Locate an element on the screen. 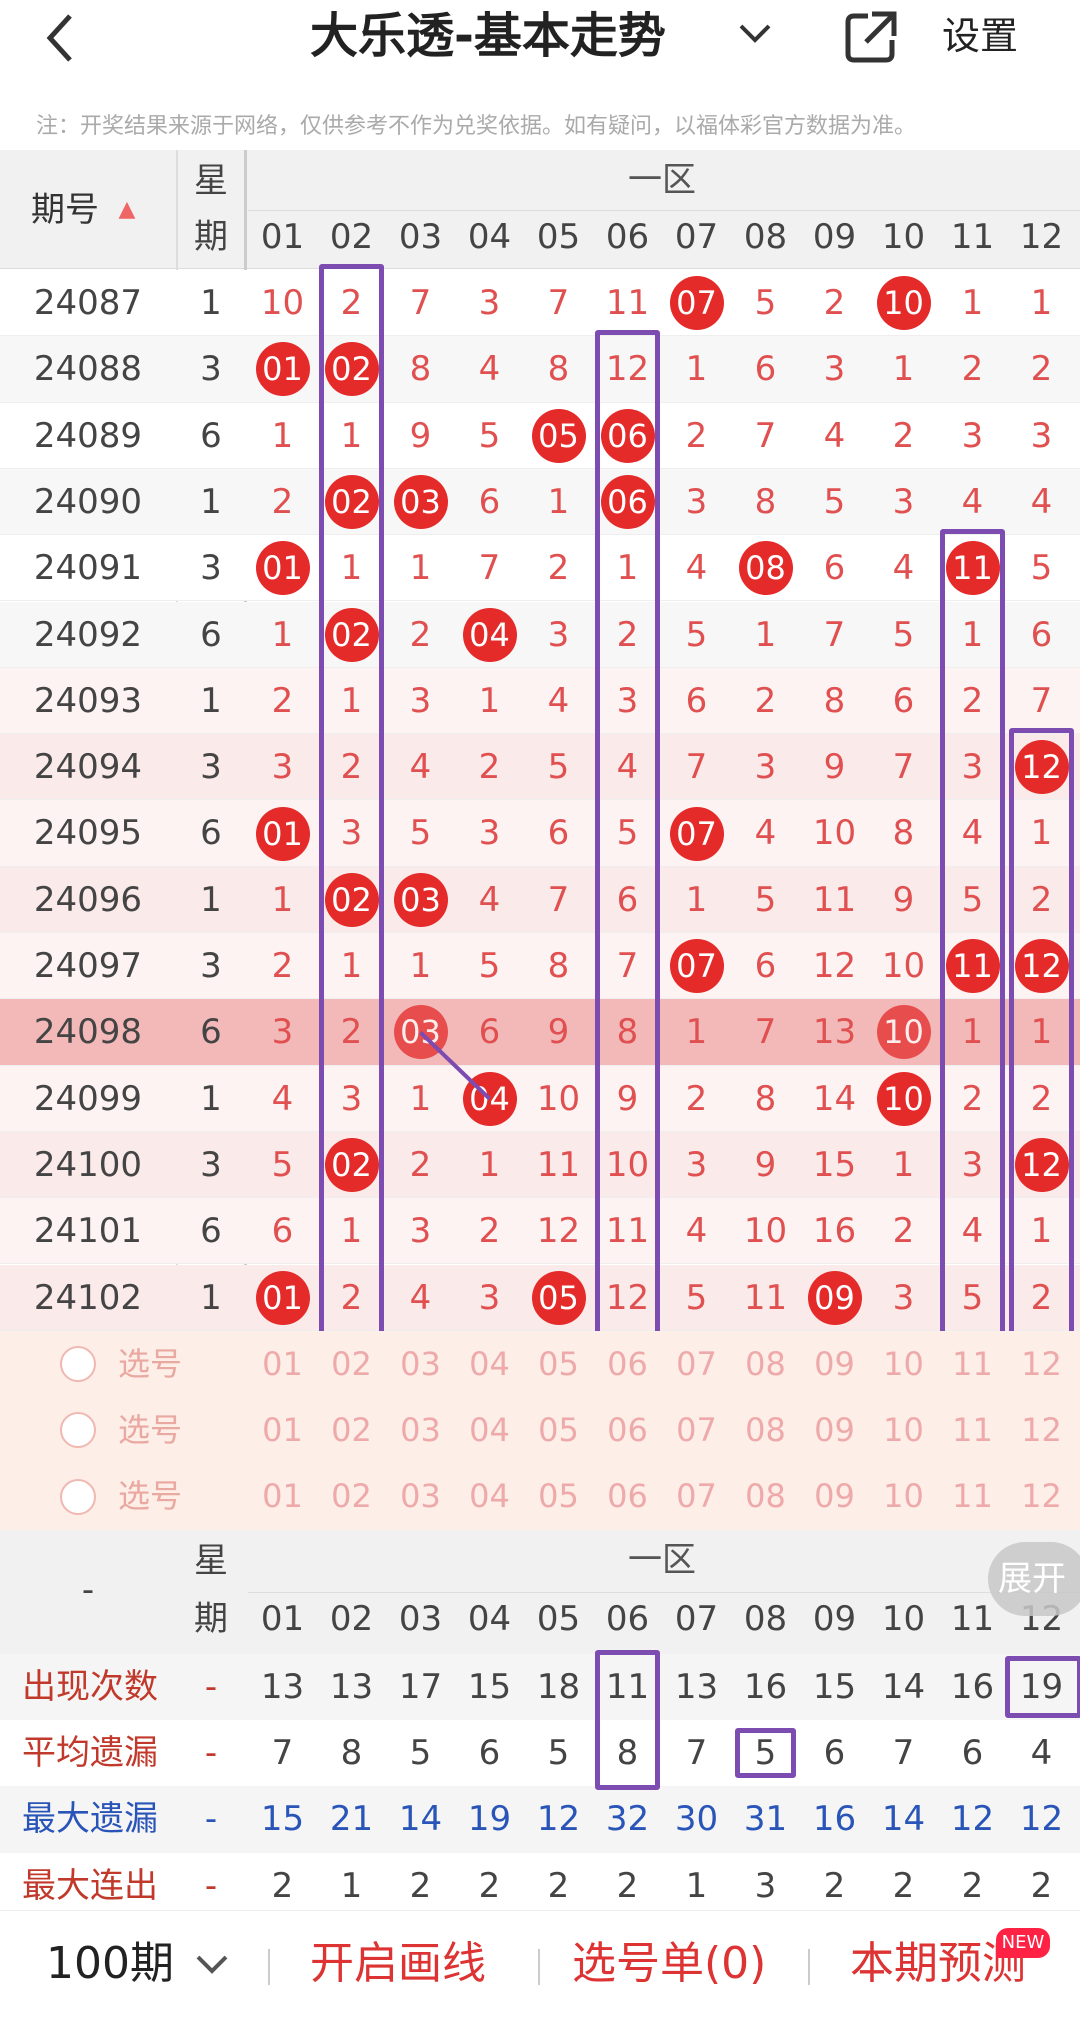  stats-week-cell: - is located at coordinates (211, 1753).